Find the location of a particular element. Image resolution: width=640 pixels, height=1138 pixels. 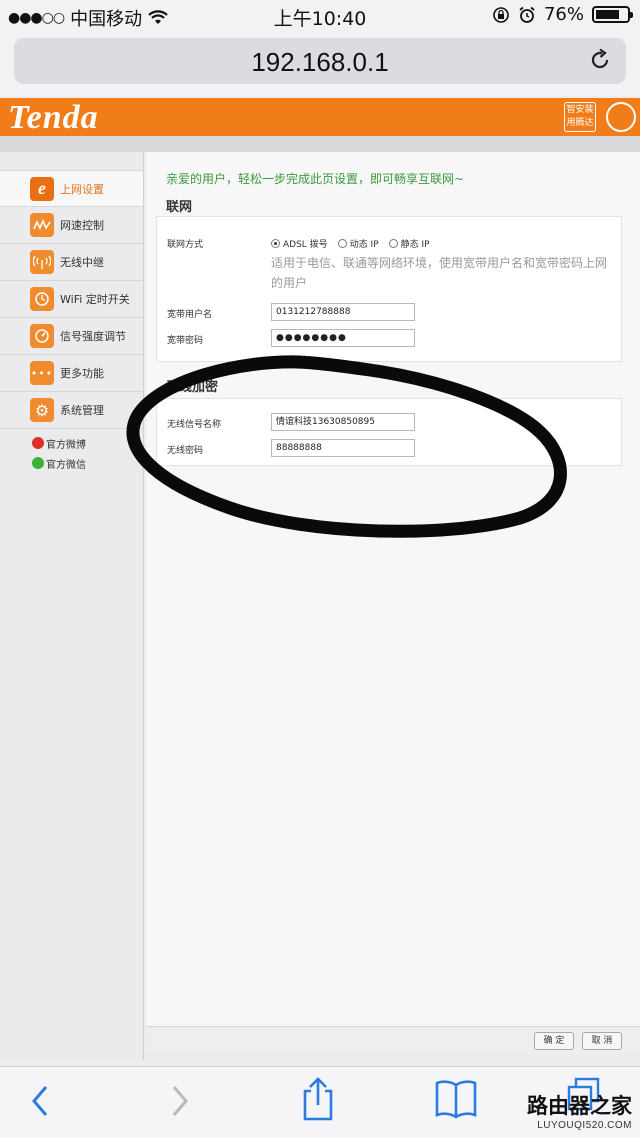

site-watermark: 路由器之家 LUYOUQI520.COM is located at coordinates (579, 1110).